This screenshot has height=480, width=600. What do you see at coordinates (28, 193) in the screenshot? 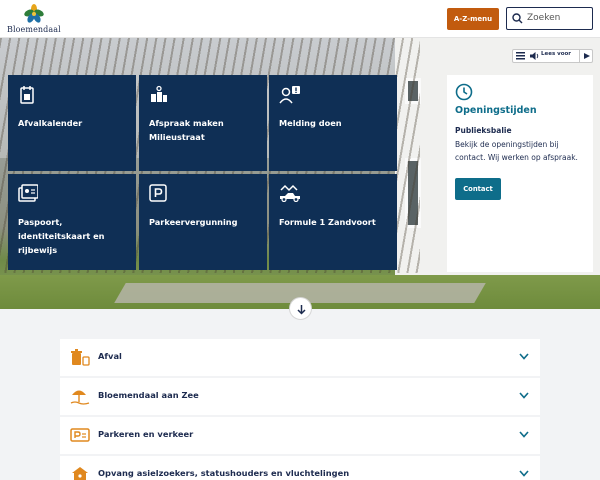
I see `id-card-icon` at bounding box center [28, 193].